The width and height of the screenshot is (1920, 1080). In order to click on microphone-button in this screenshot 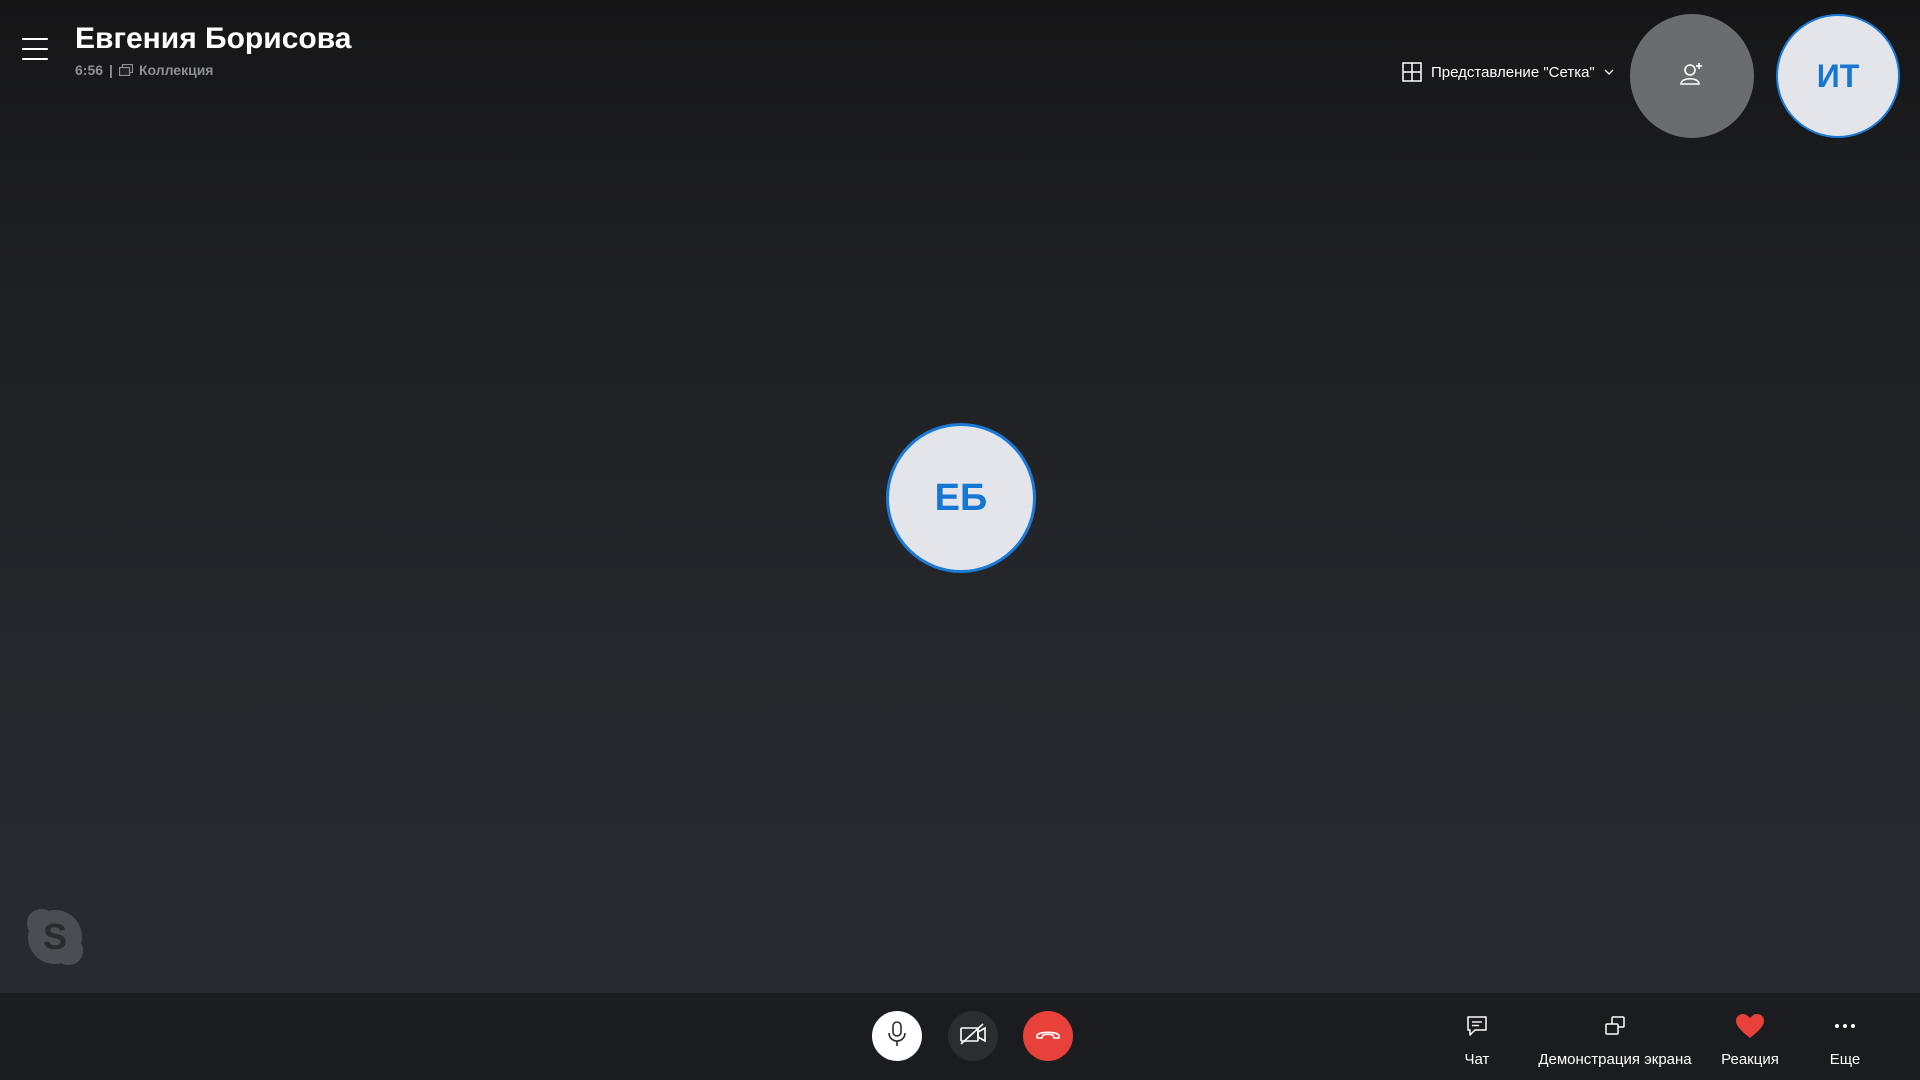, I will do `click(897, 1036)`.